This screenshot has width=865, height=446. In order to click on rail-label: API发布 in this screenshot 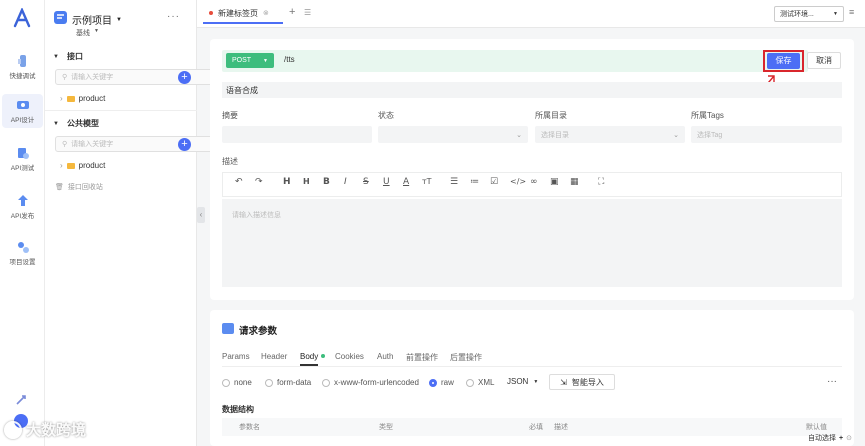, I will do `click(22, 216)`.